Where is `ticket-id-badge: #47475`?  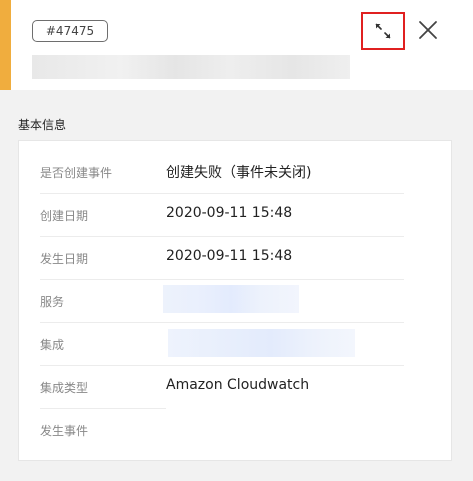 ticket-id-badge: #47475 is located at coordinates (70, 31).